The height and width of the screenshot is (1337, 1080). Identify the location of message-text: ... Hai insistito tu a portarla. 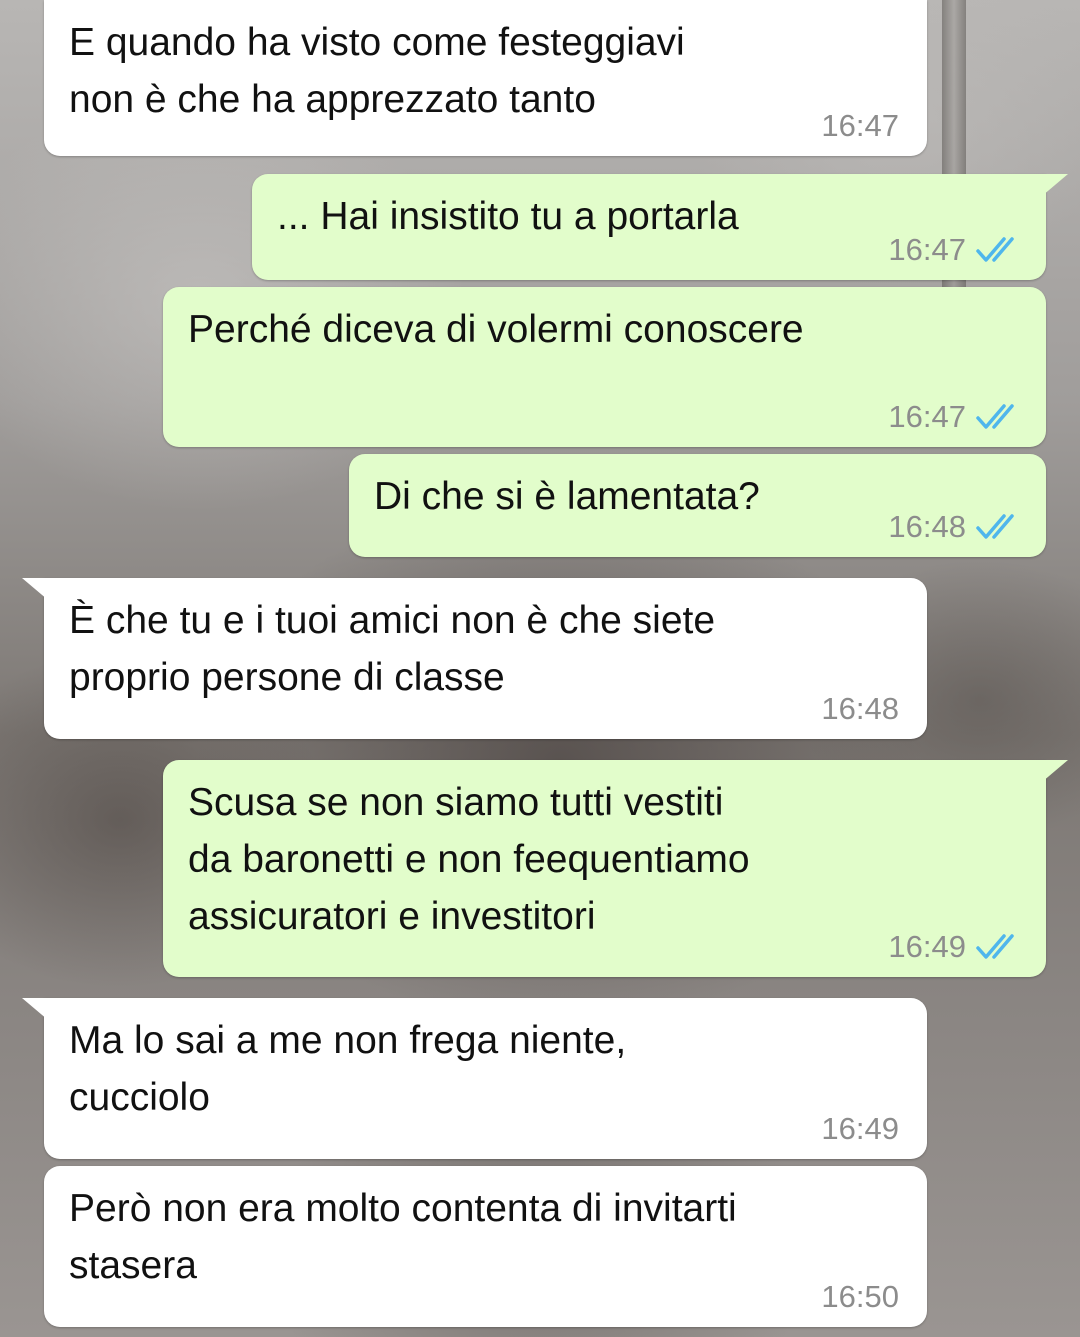
(508, 216).